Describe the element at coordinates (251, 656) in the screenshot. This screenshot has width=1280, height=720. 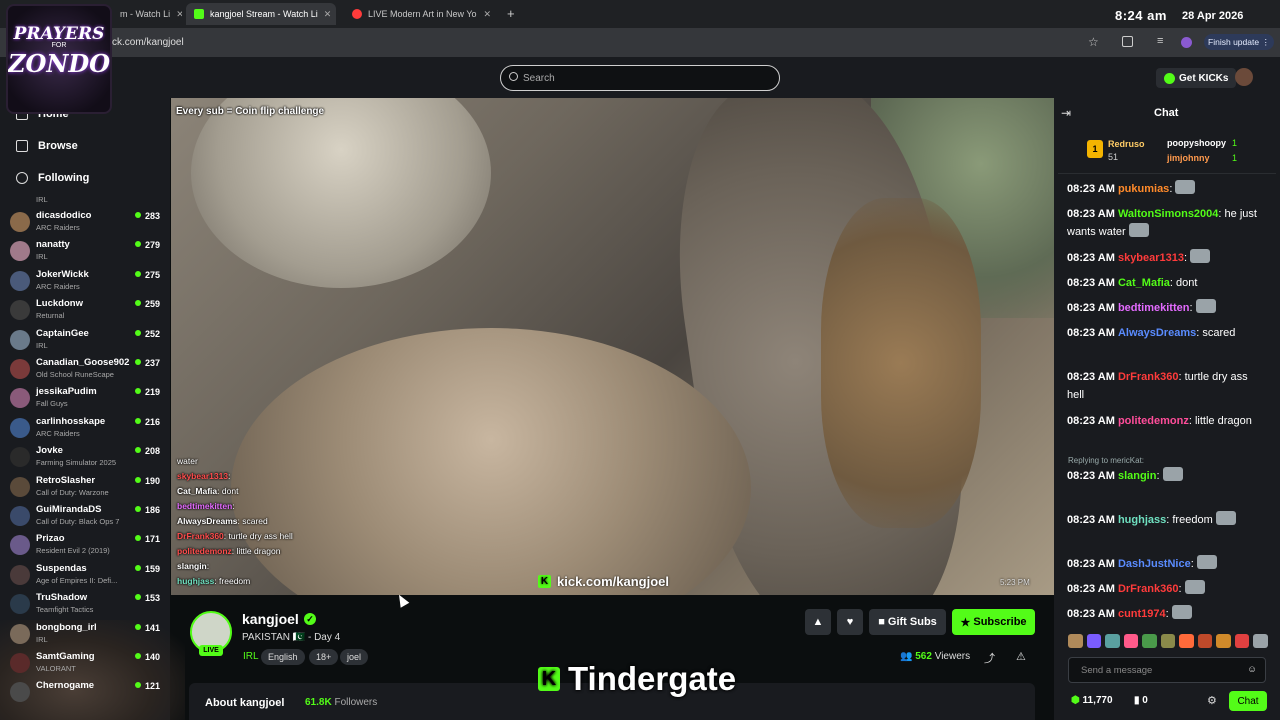
I see `category-link: IRL` at that location.